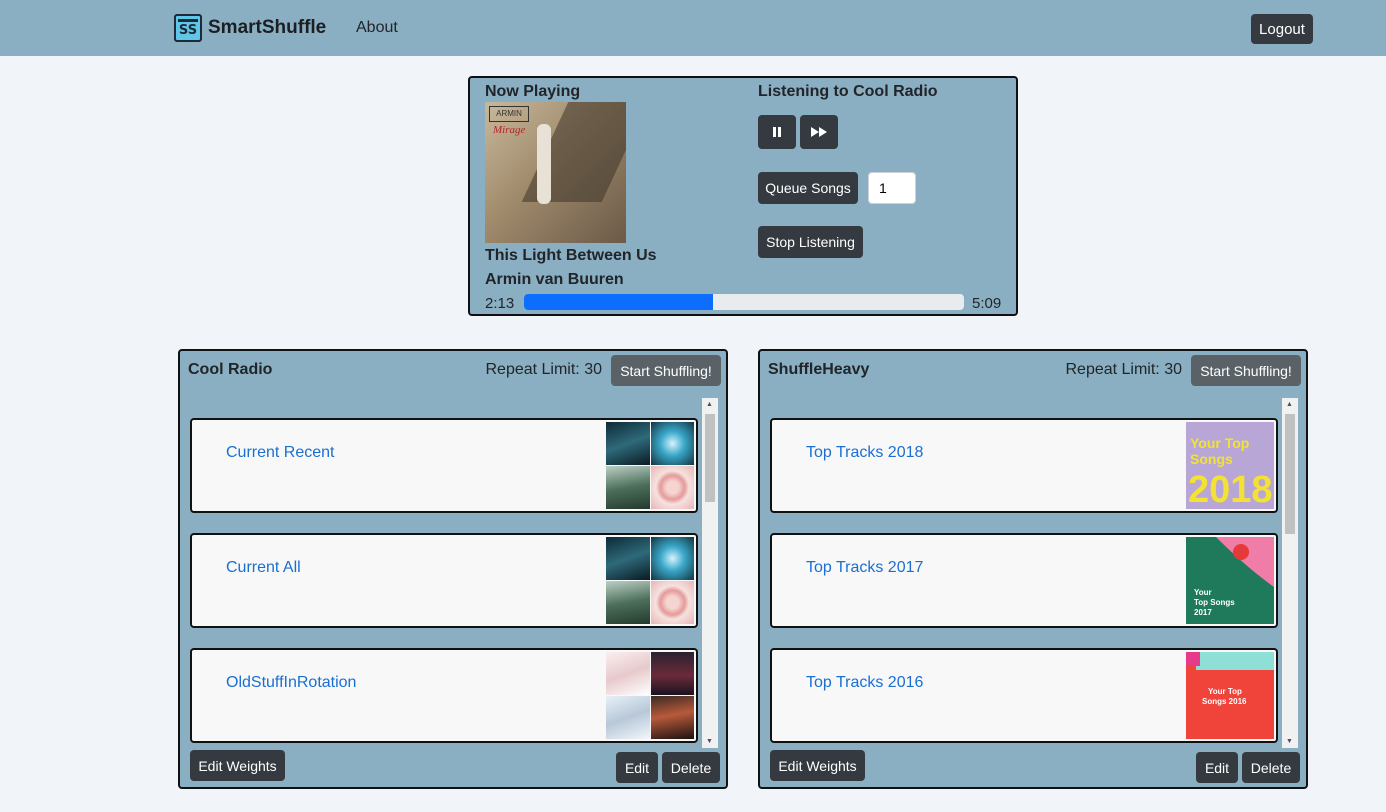 The image size is (1386, 812). What do you see at coordinates (1024, 465) in the screenshot?
I see `list-item: Top Tracks 2018 Your Top Songs 2018` at bounding box center [1024, 465].